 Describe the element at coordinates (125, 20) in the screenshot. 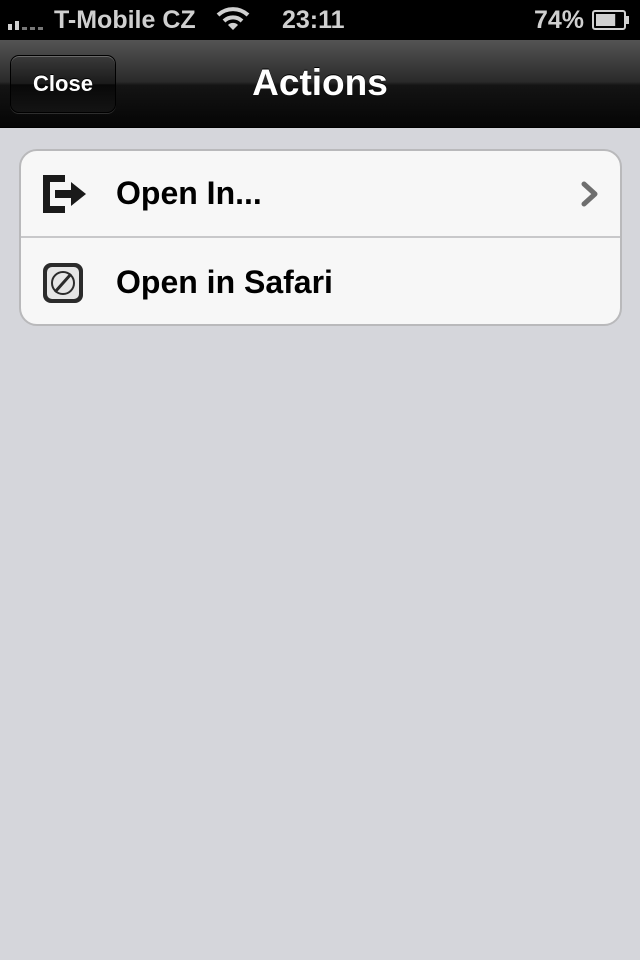

I see `carrier-name: T-Mobile CZ` at that location.